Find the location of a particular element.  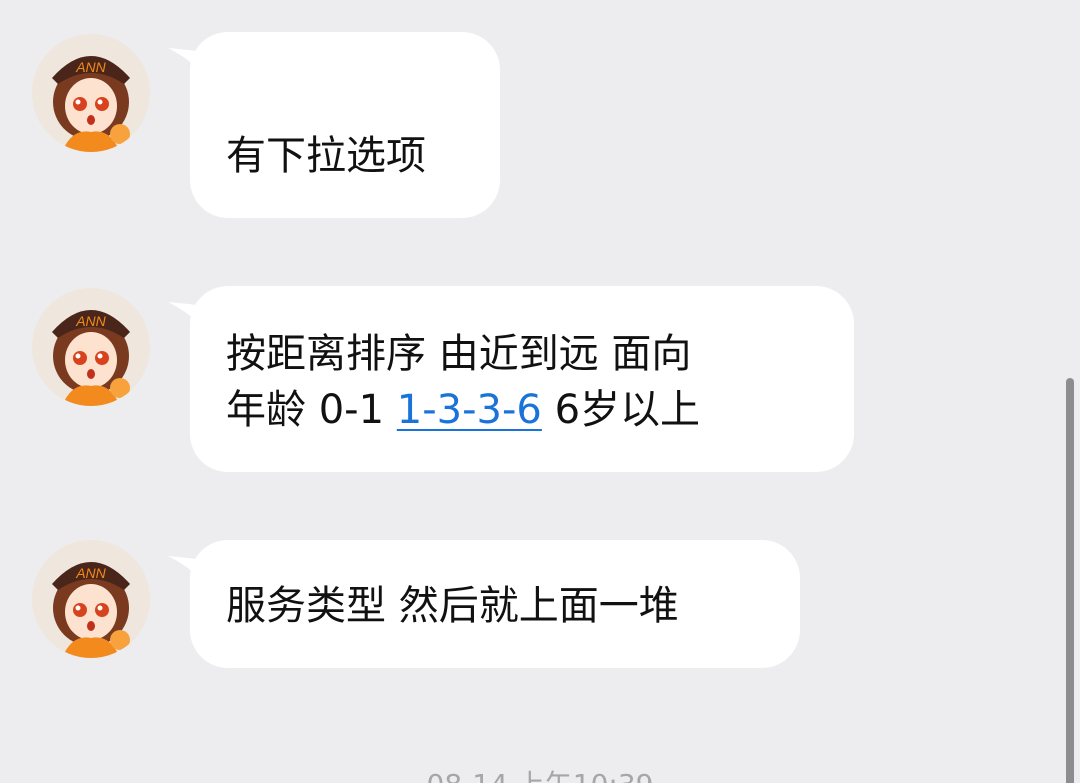

message-line: 年龄 0-1 1-3-3-6 6岁以上 is located at coordinates (522, 410).